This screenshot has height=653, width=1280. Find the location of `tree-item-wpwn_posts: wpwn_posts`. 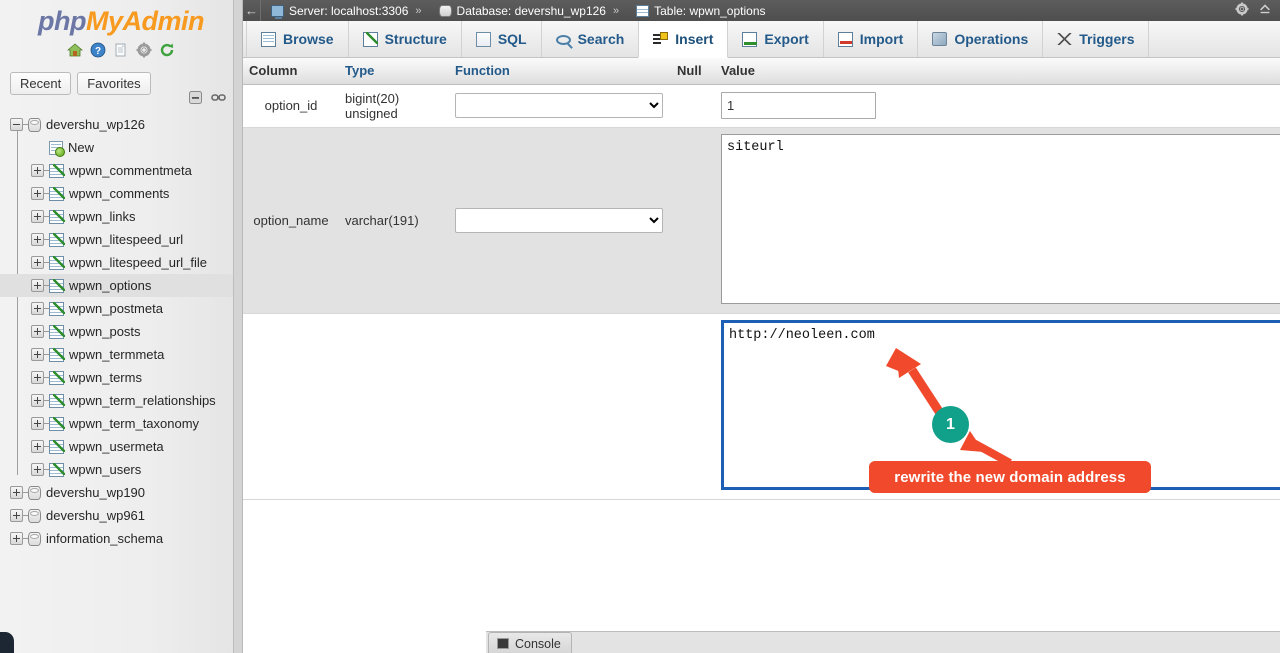

tree-item-wpwn_posts: wpwn_posts is located at coordinates (116, 331).